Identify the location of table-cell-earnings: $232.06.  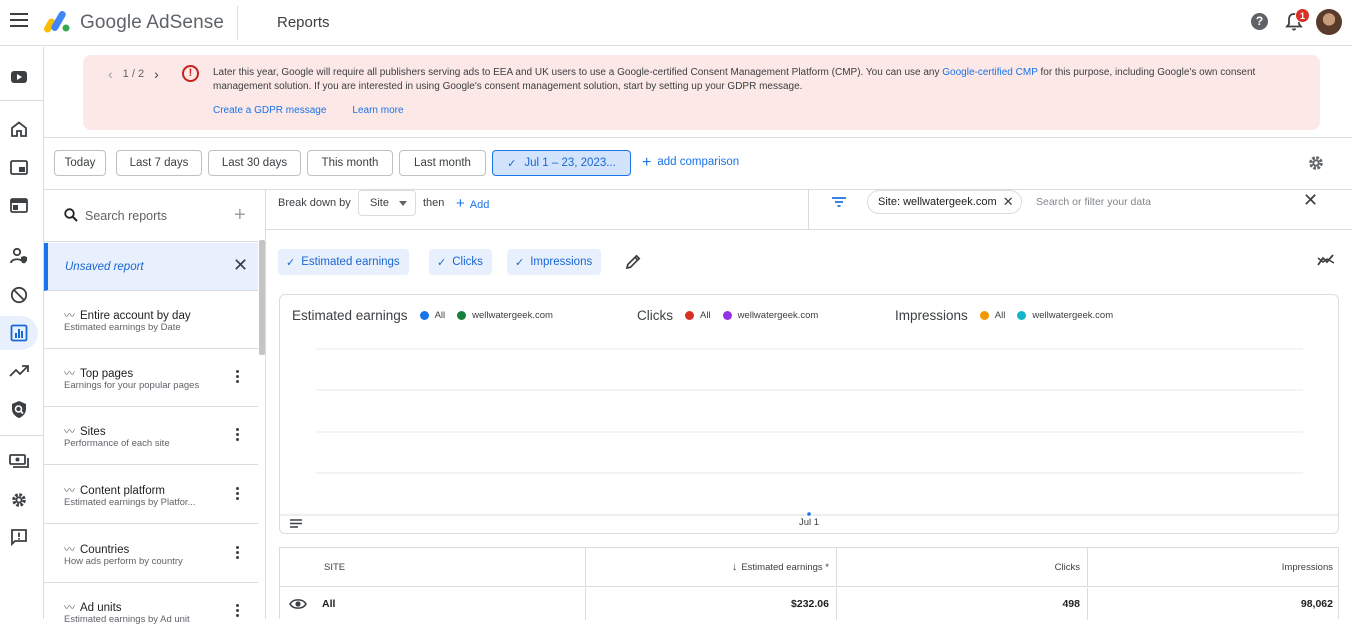
(711, 604).